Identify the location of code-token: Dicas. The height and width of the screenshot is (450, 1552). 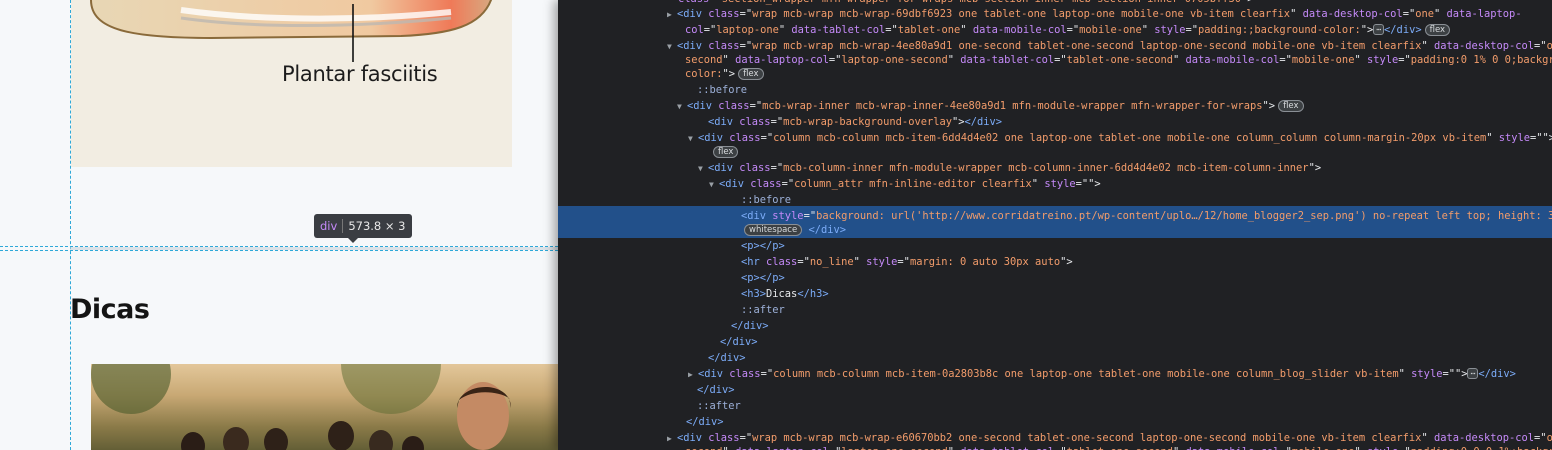
(782, 294).